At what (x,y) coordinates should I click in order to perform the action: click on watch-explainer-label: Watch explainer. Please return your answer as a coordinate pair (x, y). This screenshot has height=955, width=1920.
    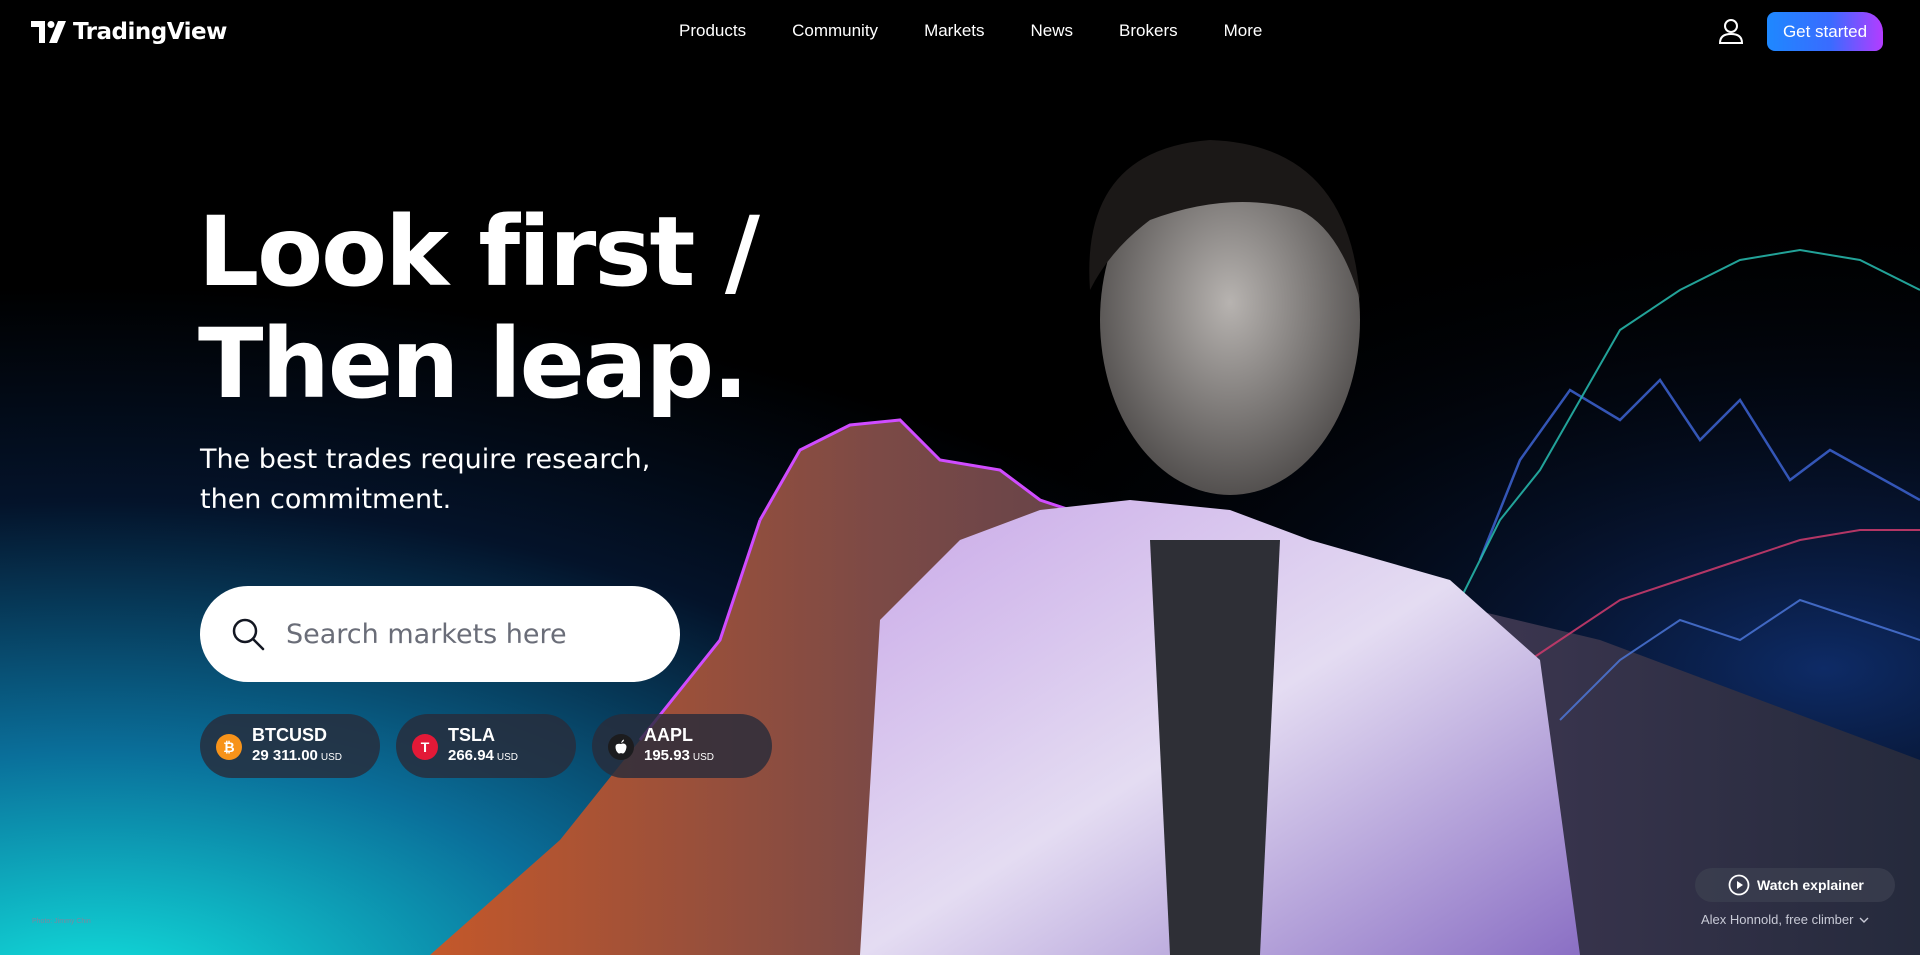
    Looking at the image, I should click on (1810, 885).